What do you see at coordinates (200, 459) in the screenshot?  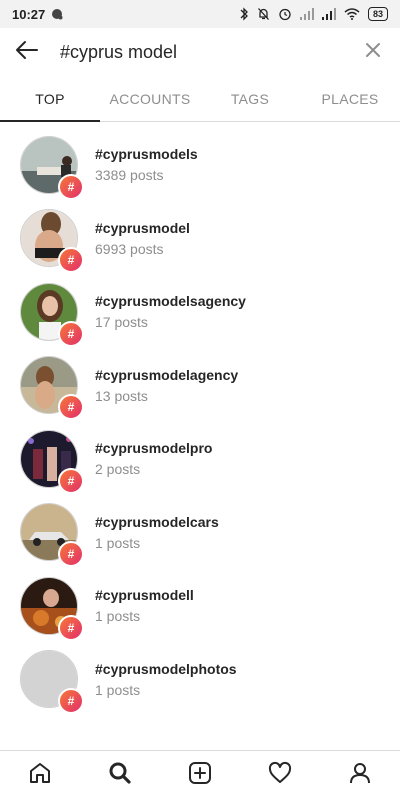 I see `list-item: # #cyprusmodelpro 2 posts` at bounding box center [200, 459].